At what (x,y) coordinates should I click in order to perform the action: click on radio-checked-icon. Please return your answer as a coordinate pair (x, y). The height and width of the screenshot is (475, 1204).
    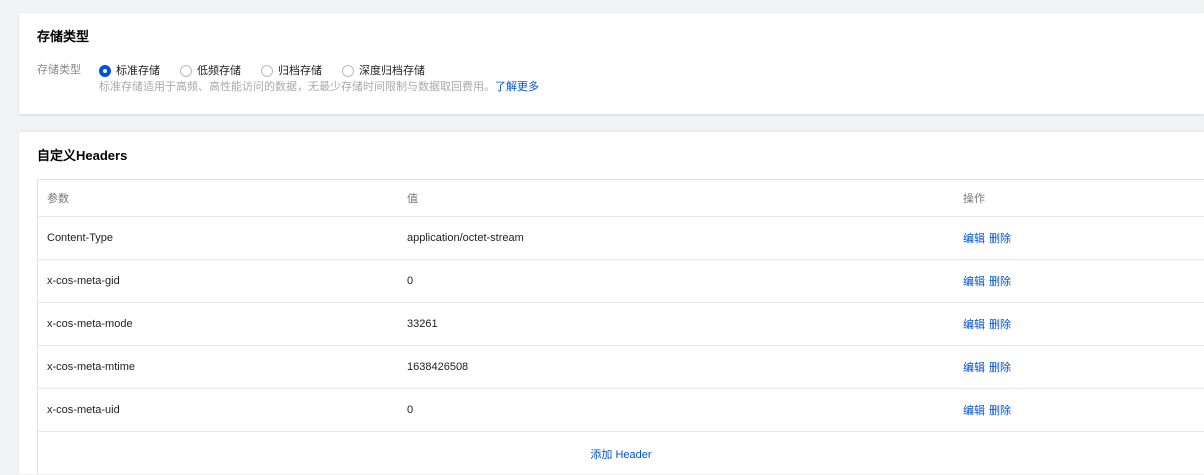
    Looking at the image, I should click on (105, 70).